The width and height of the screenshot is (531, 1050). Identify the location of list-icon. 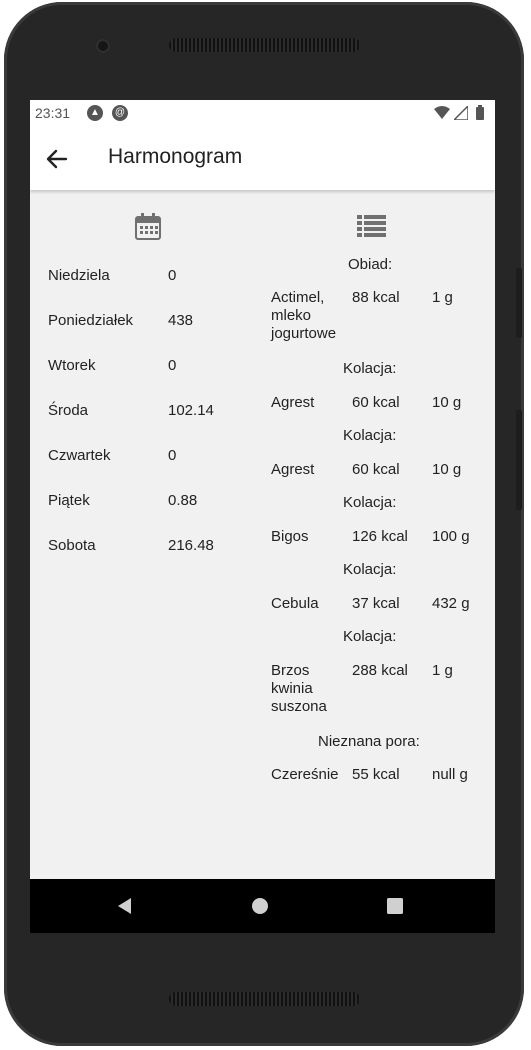
(371, 226).